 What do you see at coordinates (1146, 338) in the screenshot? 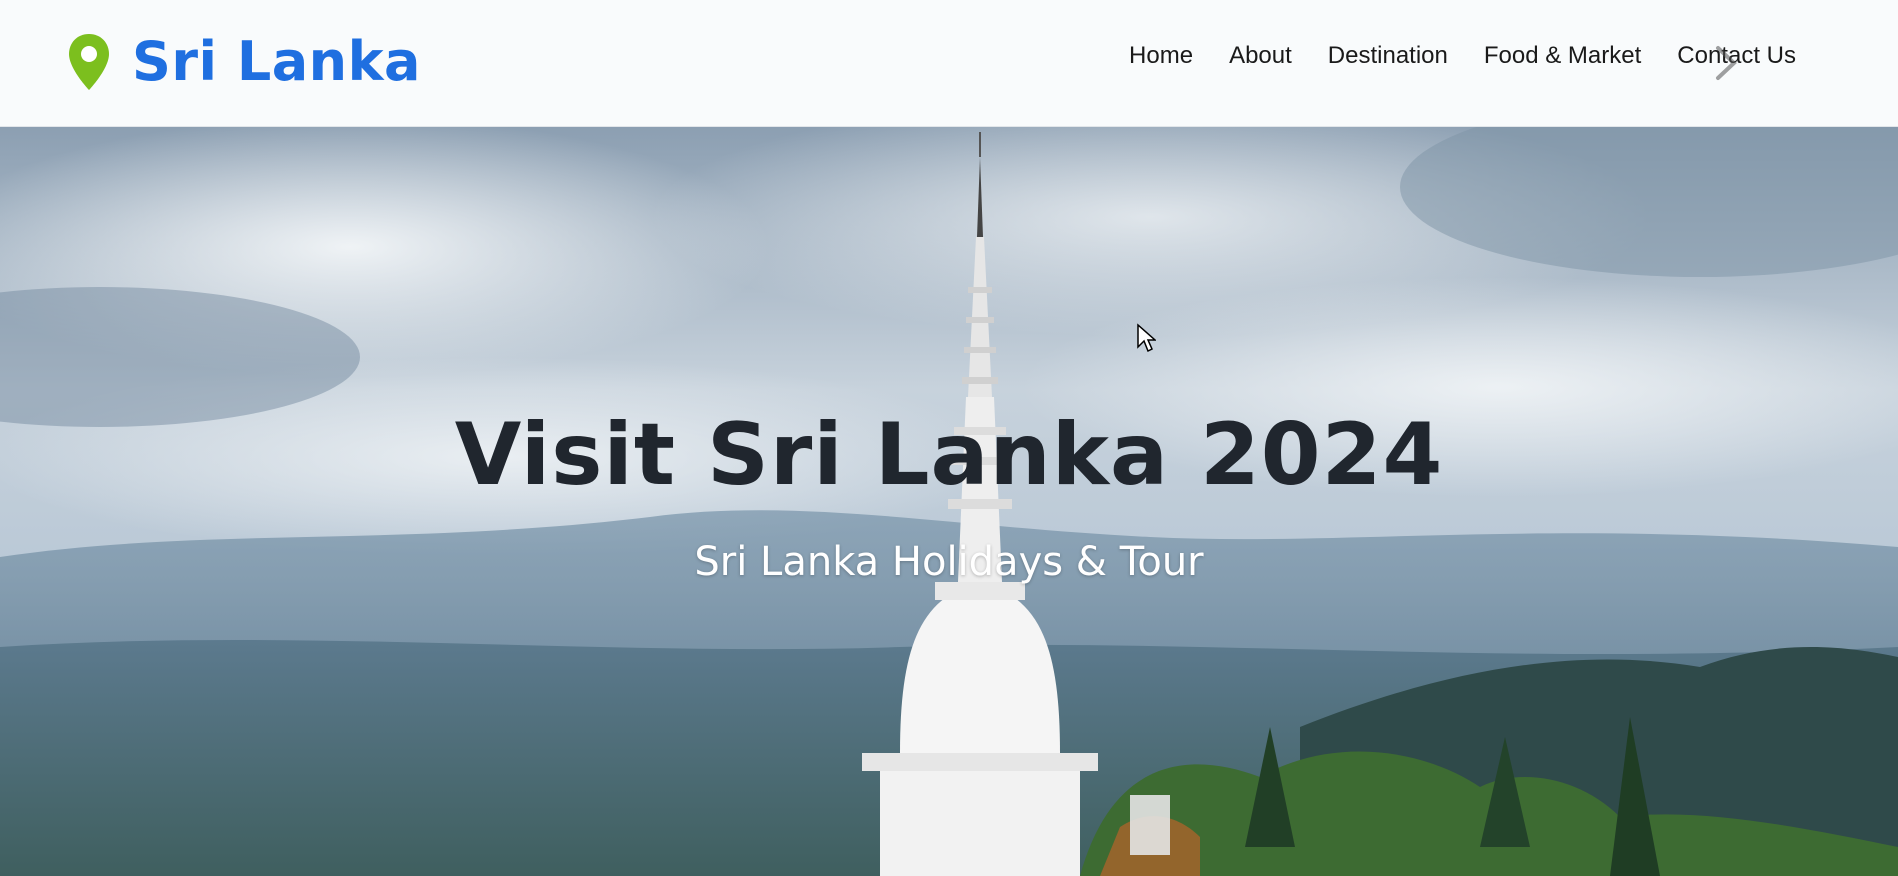
I see `mouse-cursor-icon` at bounding box center [1146, 338].